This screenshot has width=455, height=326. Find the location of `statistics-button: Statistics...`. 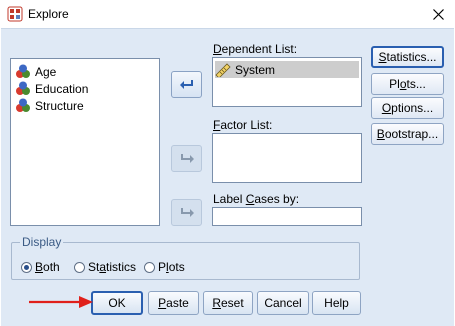

statistics-button: Statistics... is located at coordinates (407, 57).